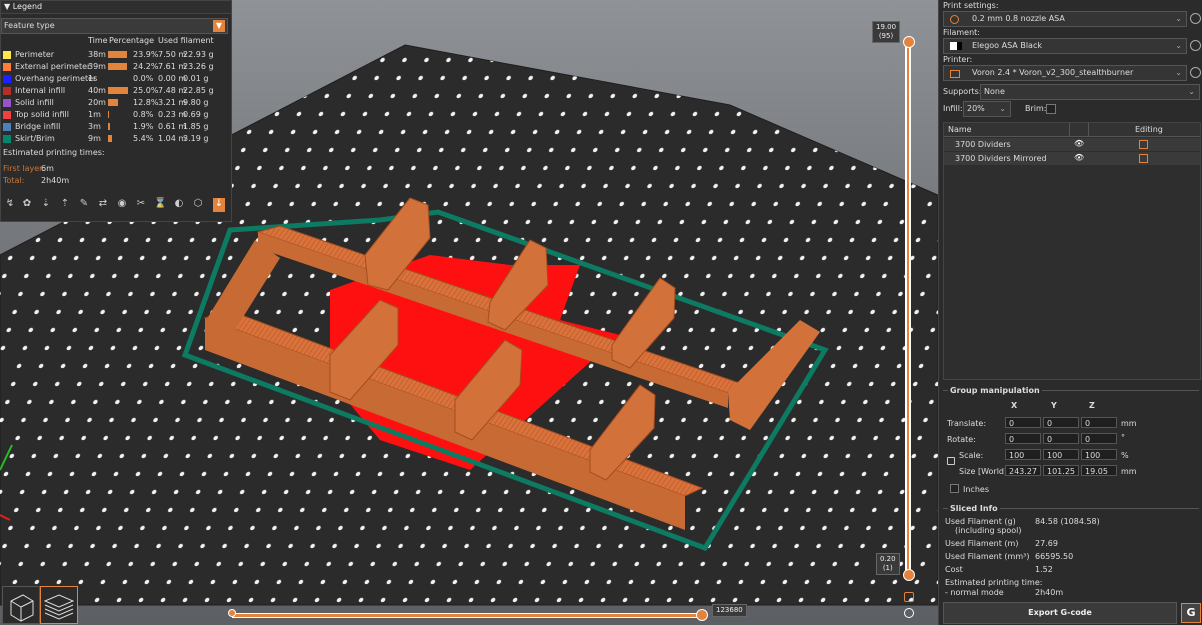 The width and height of the screenshot is (1202, 625). What do you see at coordinates (909, 575) in the screenshot?
I see `bottom-layer-knob` at bounding box center [909, 575].